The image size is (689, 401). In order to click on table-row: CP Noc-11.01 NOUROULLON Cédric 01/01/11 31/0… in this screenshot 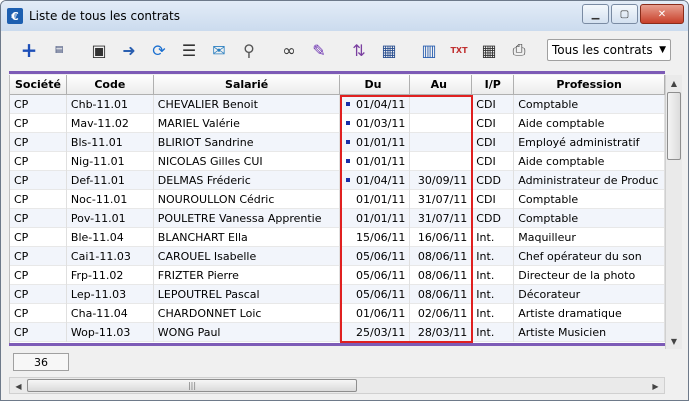, I will do `click(337, 199)`.